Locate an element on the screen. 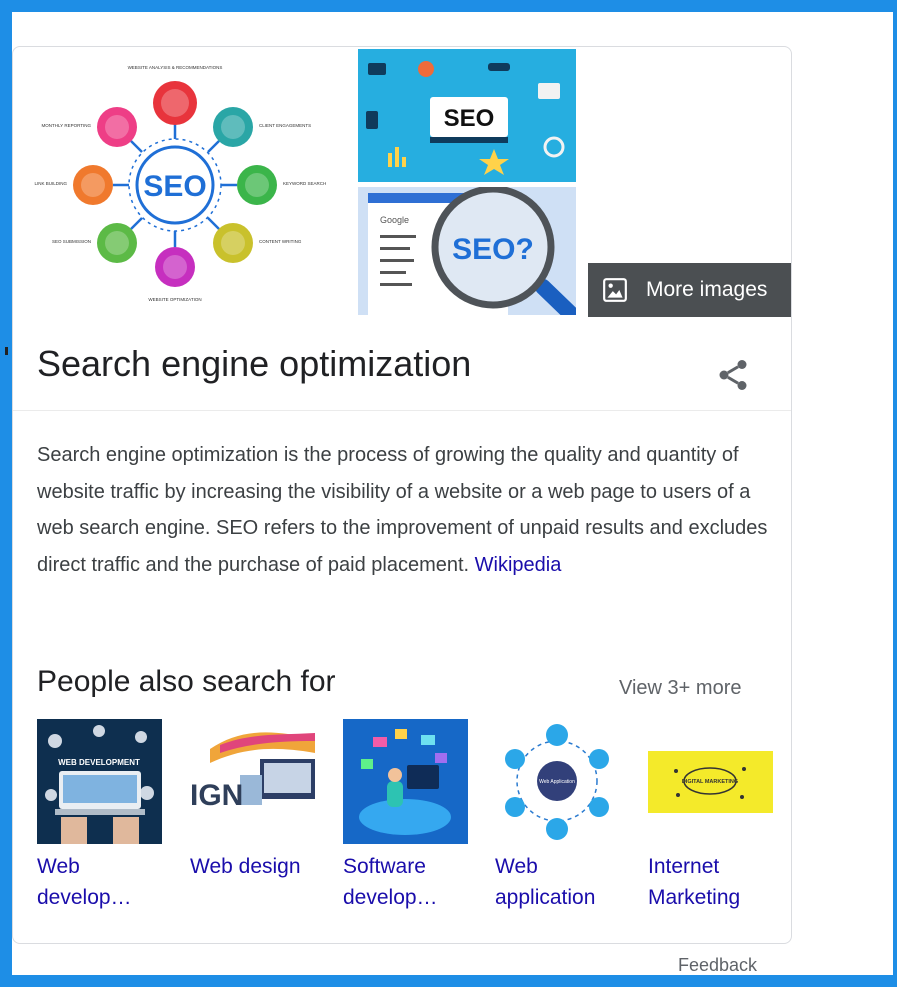  edge-mark is located at coordinates (6, 351).